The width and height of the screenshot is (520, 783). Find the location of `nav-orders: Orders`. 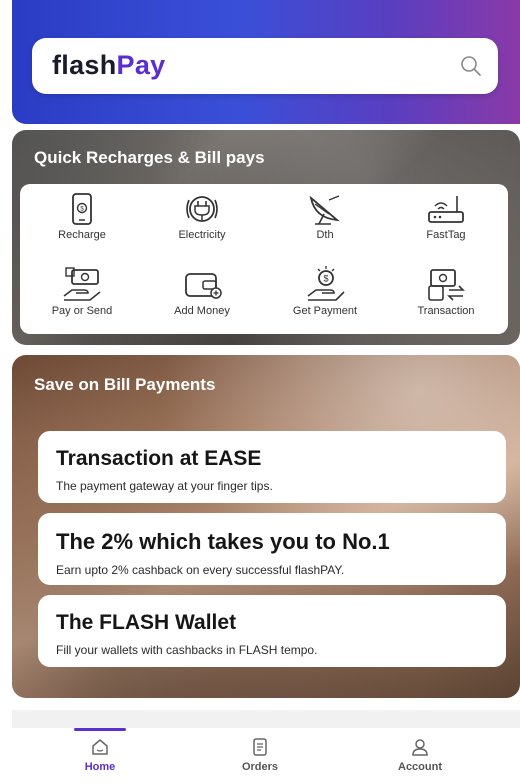

nav-orders: Orders is located at coordinates (260, 750).